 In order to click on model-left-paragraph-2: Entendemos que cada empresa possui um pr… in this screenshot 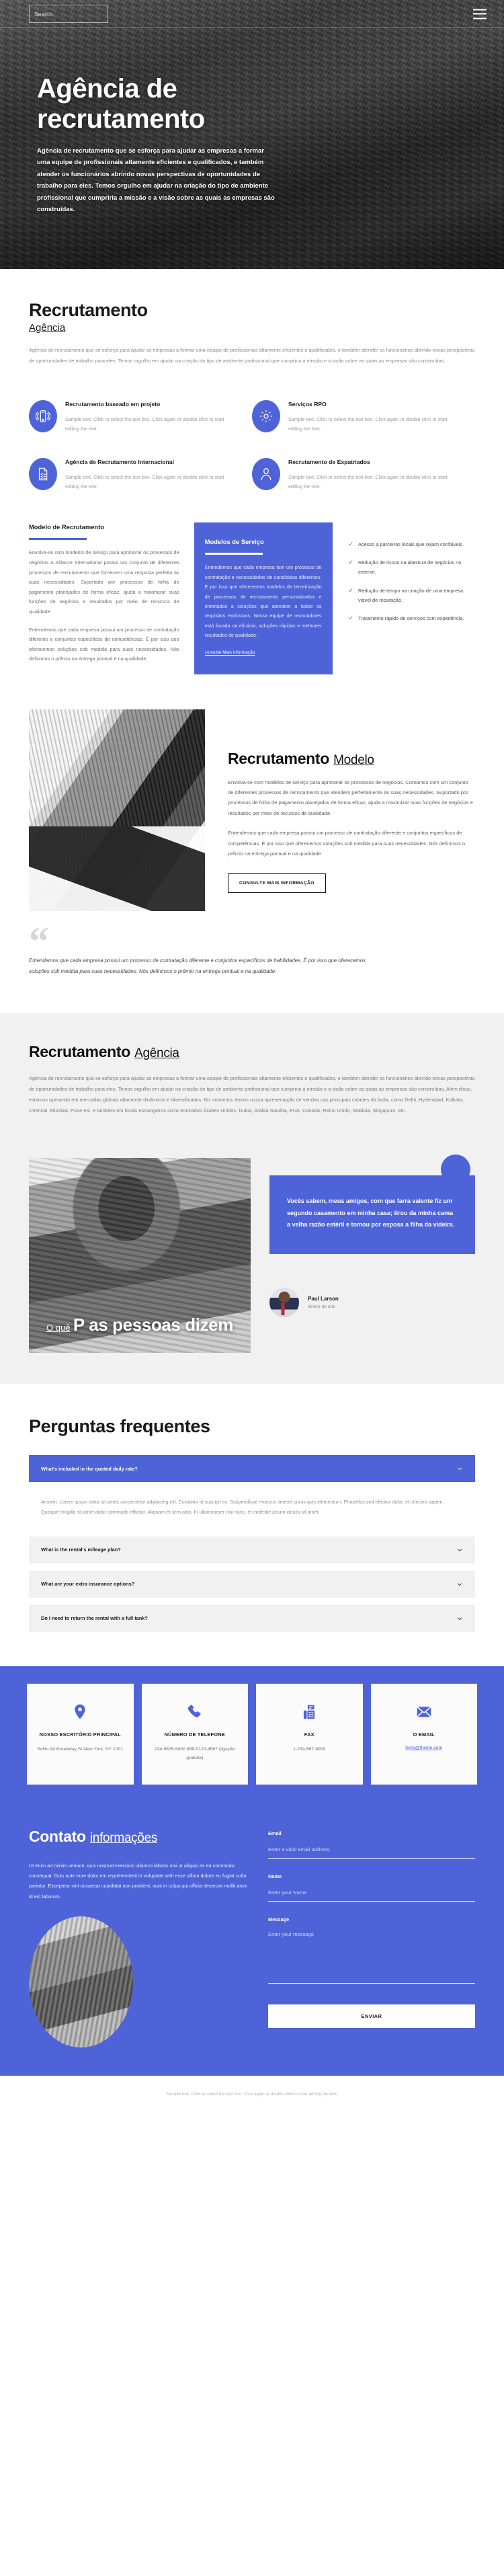, I will do `click(104, 644)`.